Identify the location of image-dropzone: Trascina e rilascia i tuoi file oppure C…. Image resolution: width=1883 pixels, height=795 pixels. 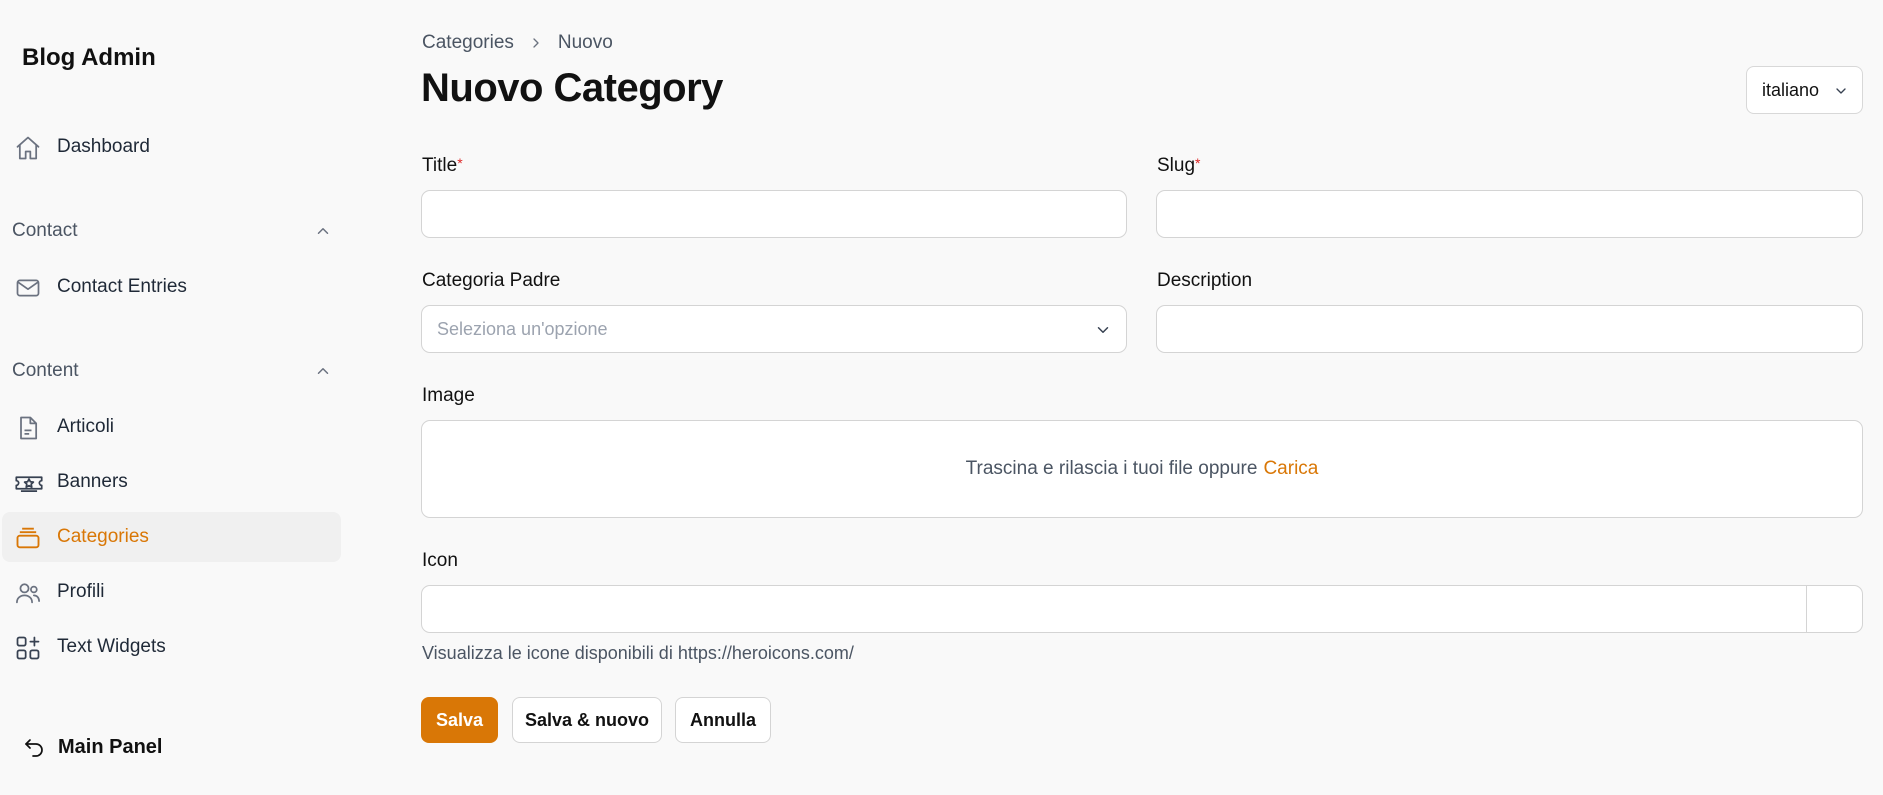
(1142, 469).